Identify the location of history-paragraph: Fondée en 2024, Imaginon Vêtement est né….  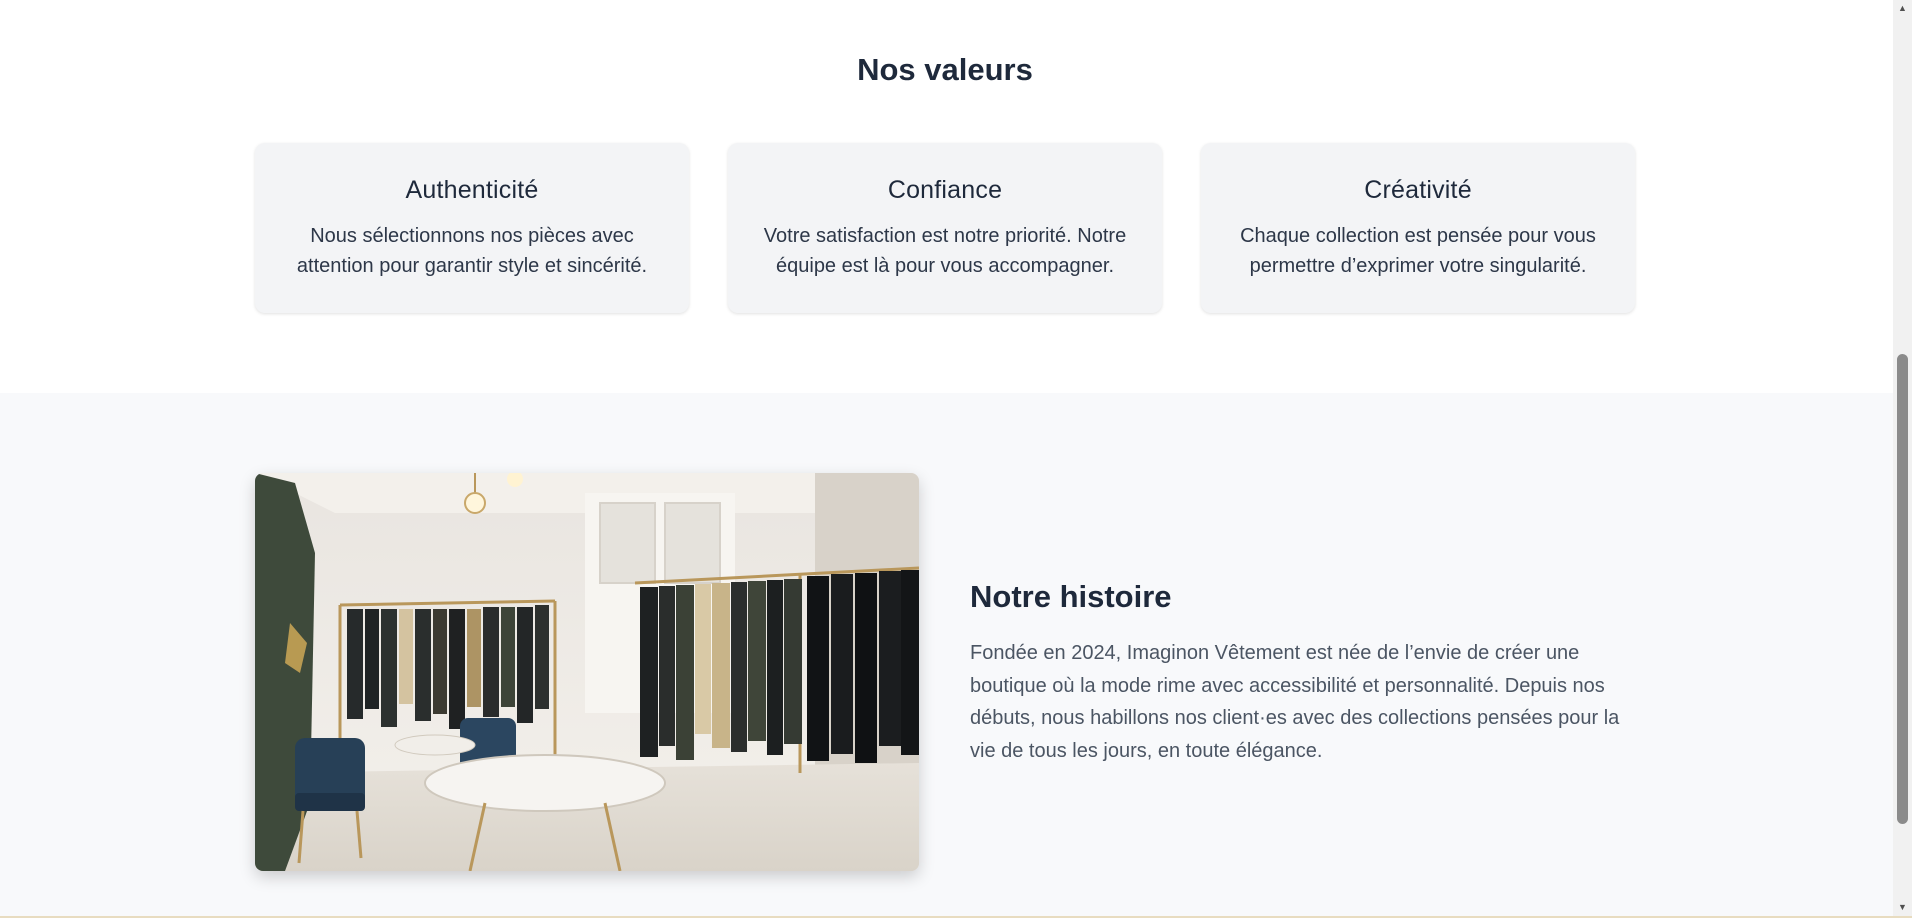
(1295, 702).